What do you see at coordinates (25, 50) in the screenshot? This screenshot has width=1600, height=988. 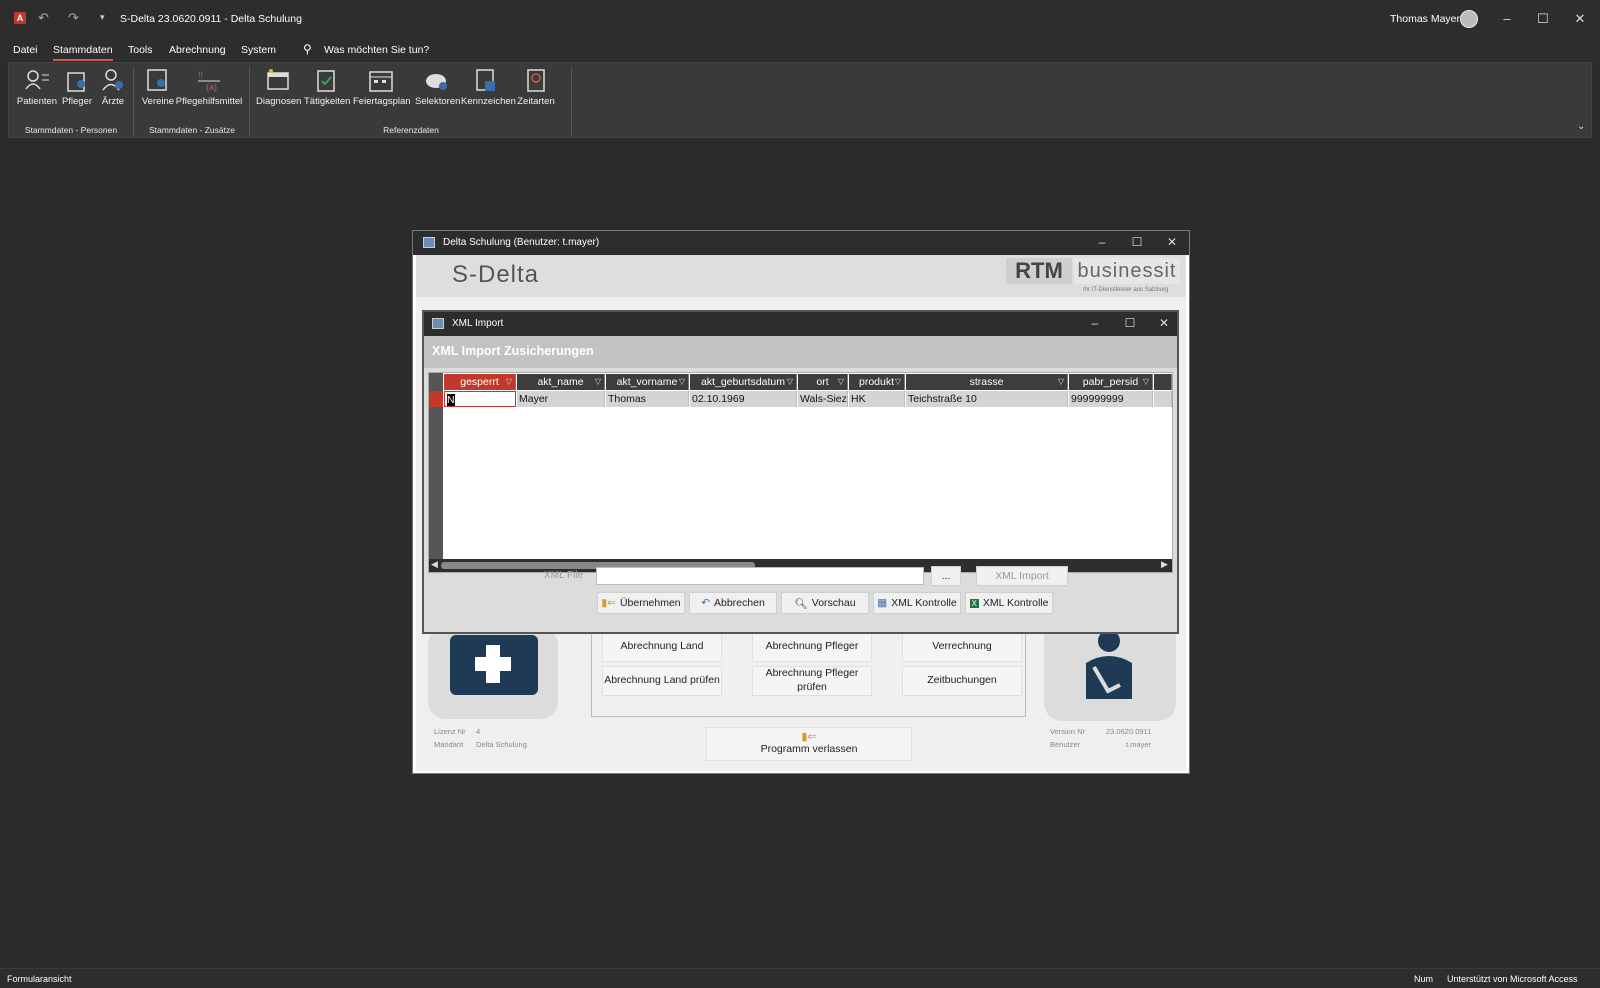 I see `menu-datei: Datei` at bounding box center [25, 50].